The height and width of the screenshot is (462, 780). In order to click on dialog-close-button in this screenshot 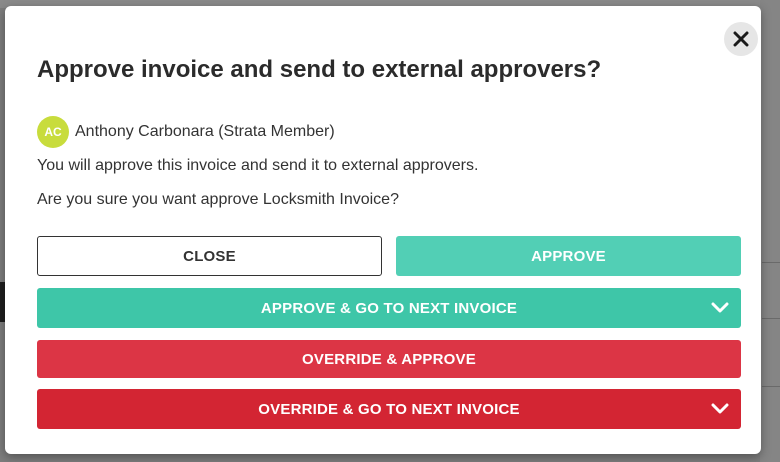, I will do `click(741, 39)`.